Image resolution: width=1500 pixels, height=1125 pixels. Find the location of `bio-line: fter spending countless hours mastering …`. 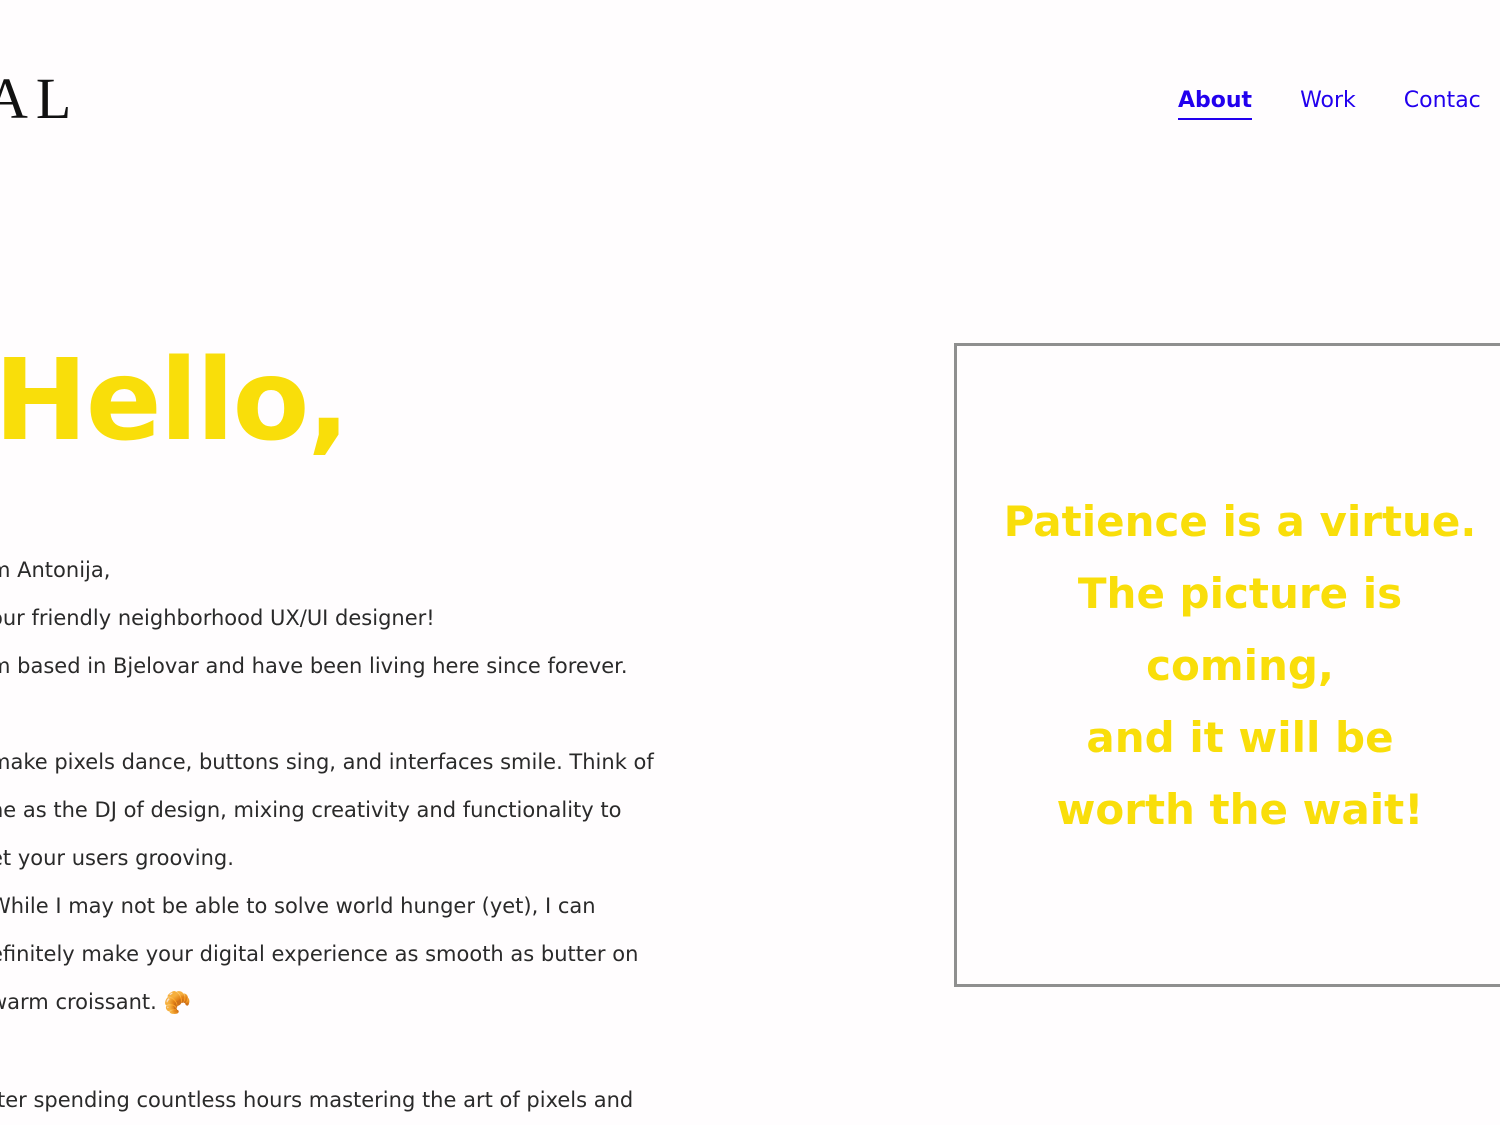

bio-line: fter spending countless hours mastering … is located at coordinates (317, 1100).